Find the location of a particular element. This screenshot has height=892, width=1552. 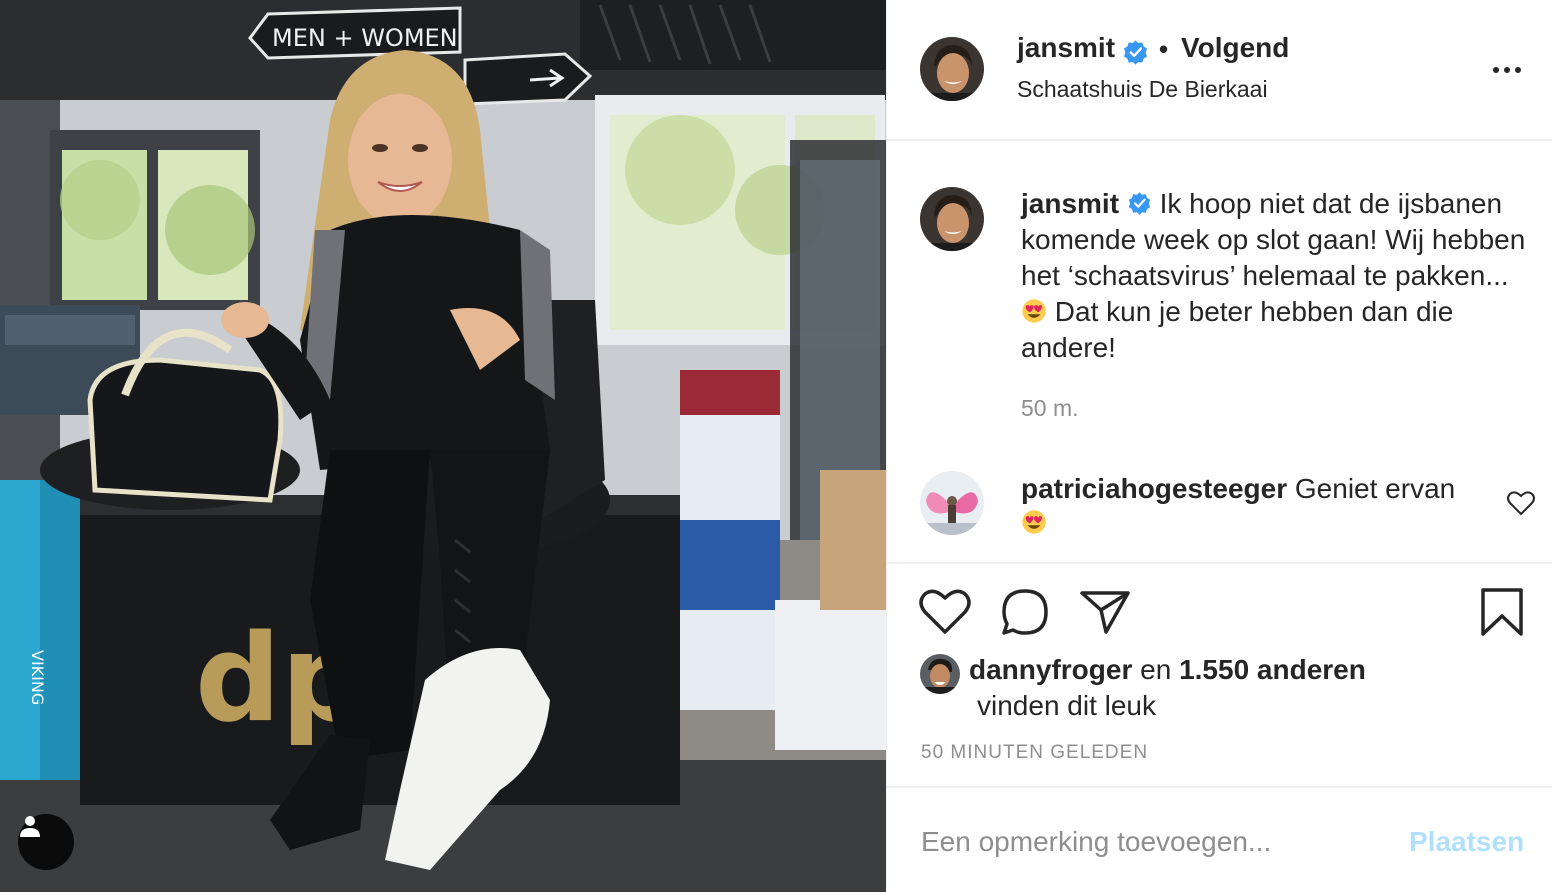

post-timestamp: 50 MINUTEN GELEDEN is located at coordinates (1034, 753).